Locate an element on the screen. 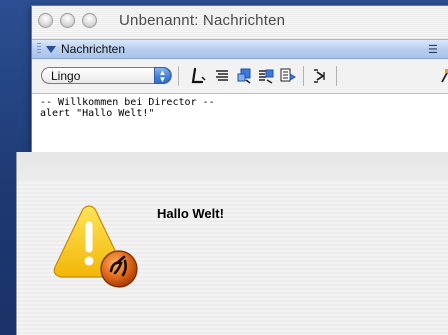  panel-header: Nachrichten ☰ is located at coordinates (240, 49).